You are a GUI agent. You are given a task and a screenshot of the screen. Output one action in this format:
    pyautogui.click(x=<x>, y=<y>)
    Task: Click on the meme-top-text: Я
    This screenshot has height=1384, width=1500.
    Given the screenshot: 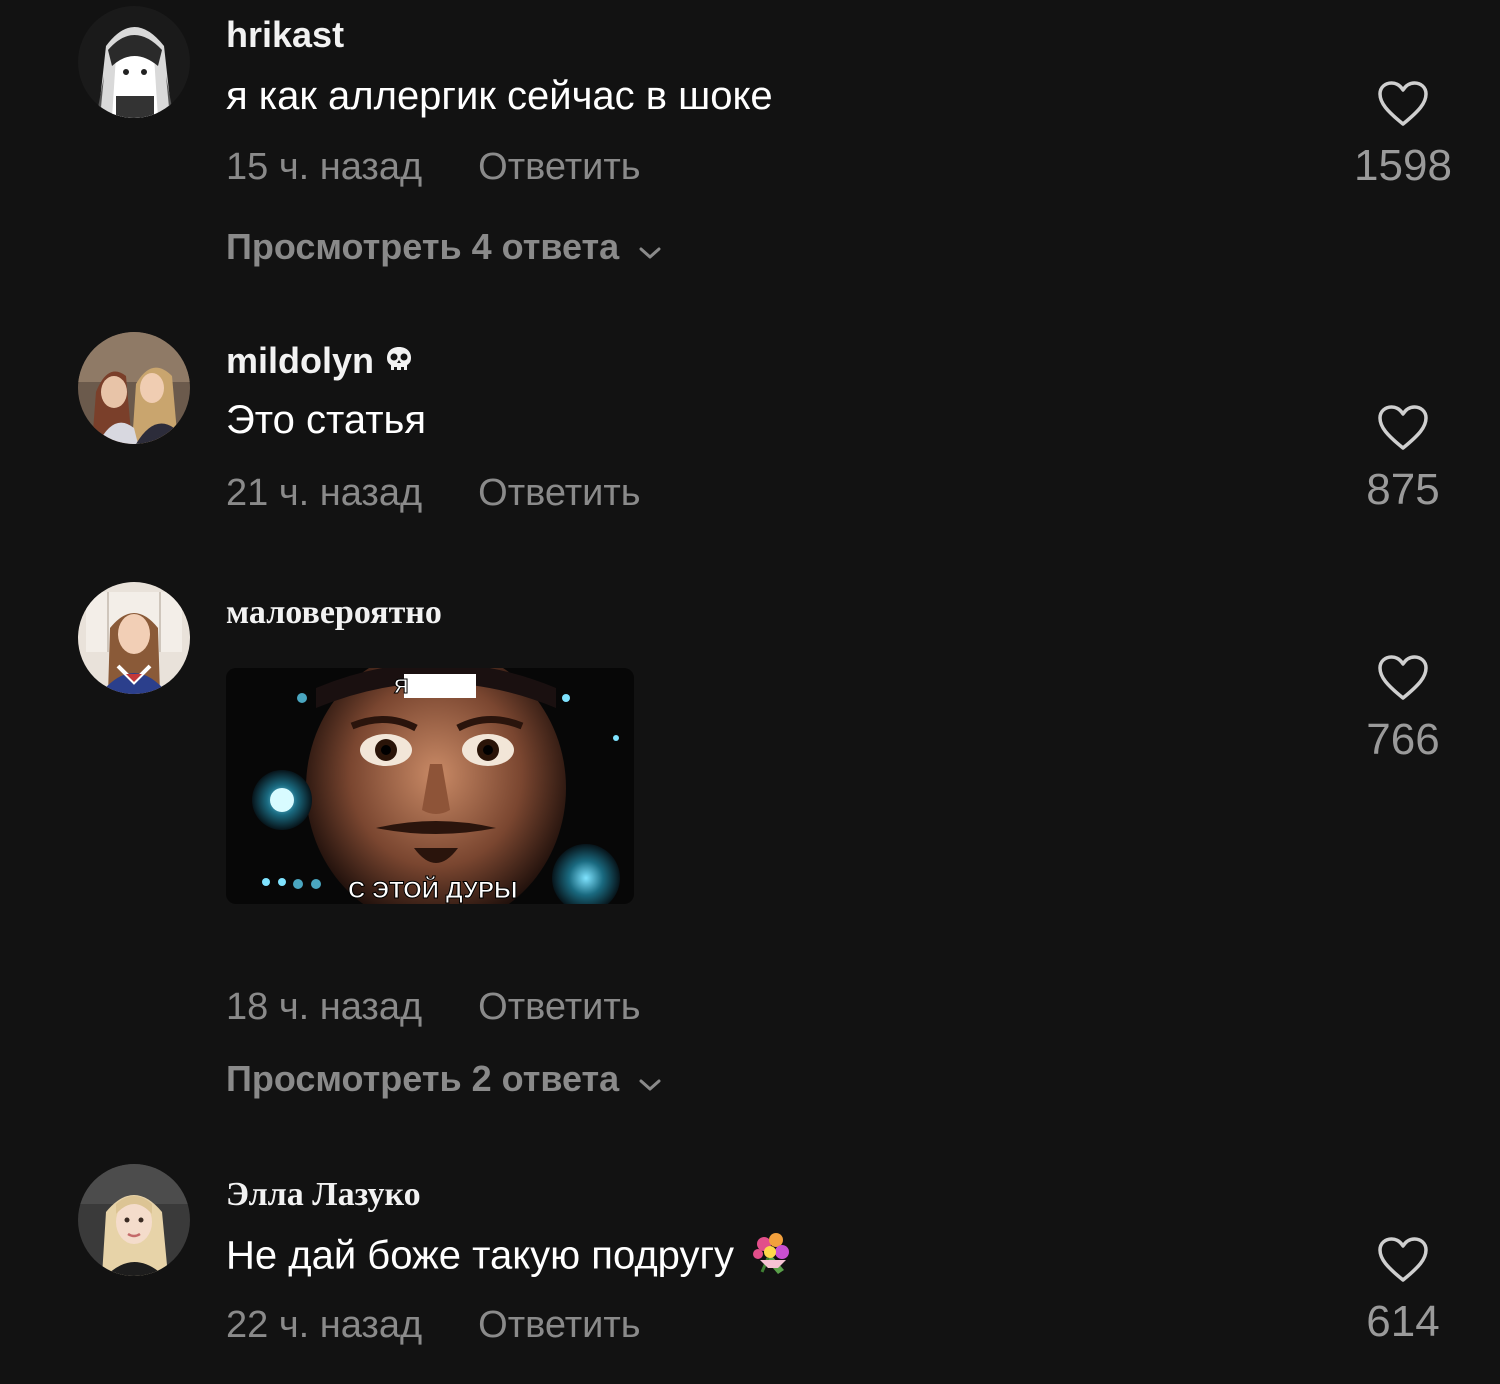 What is the action you would take?
    pyautogui.click(x=401, y=687)
    